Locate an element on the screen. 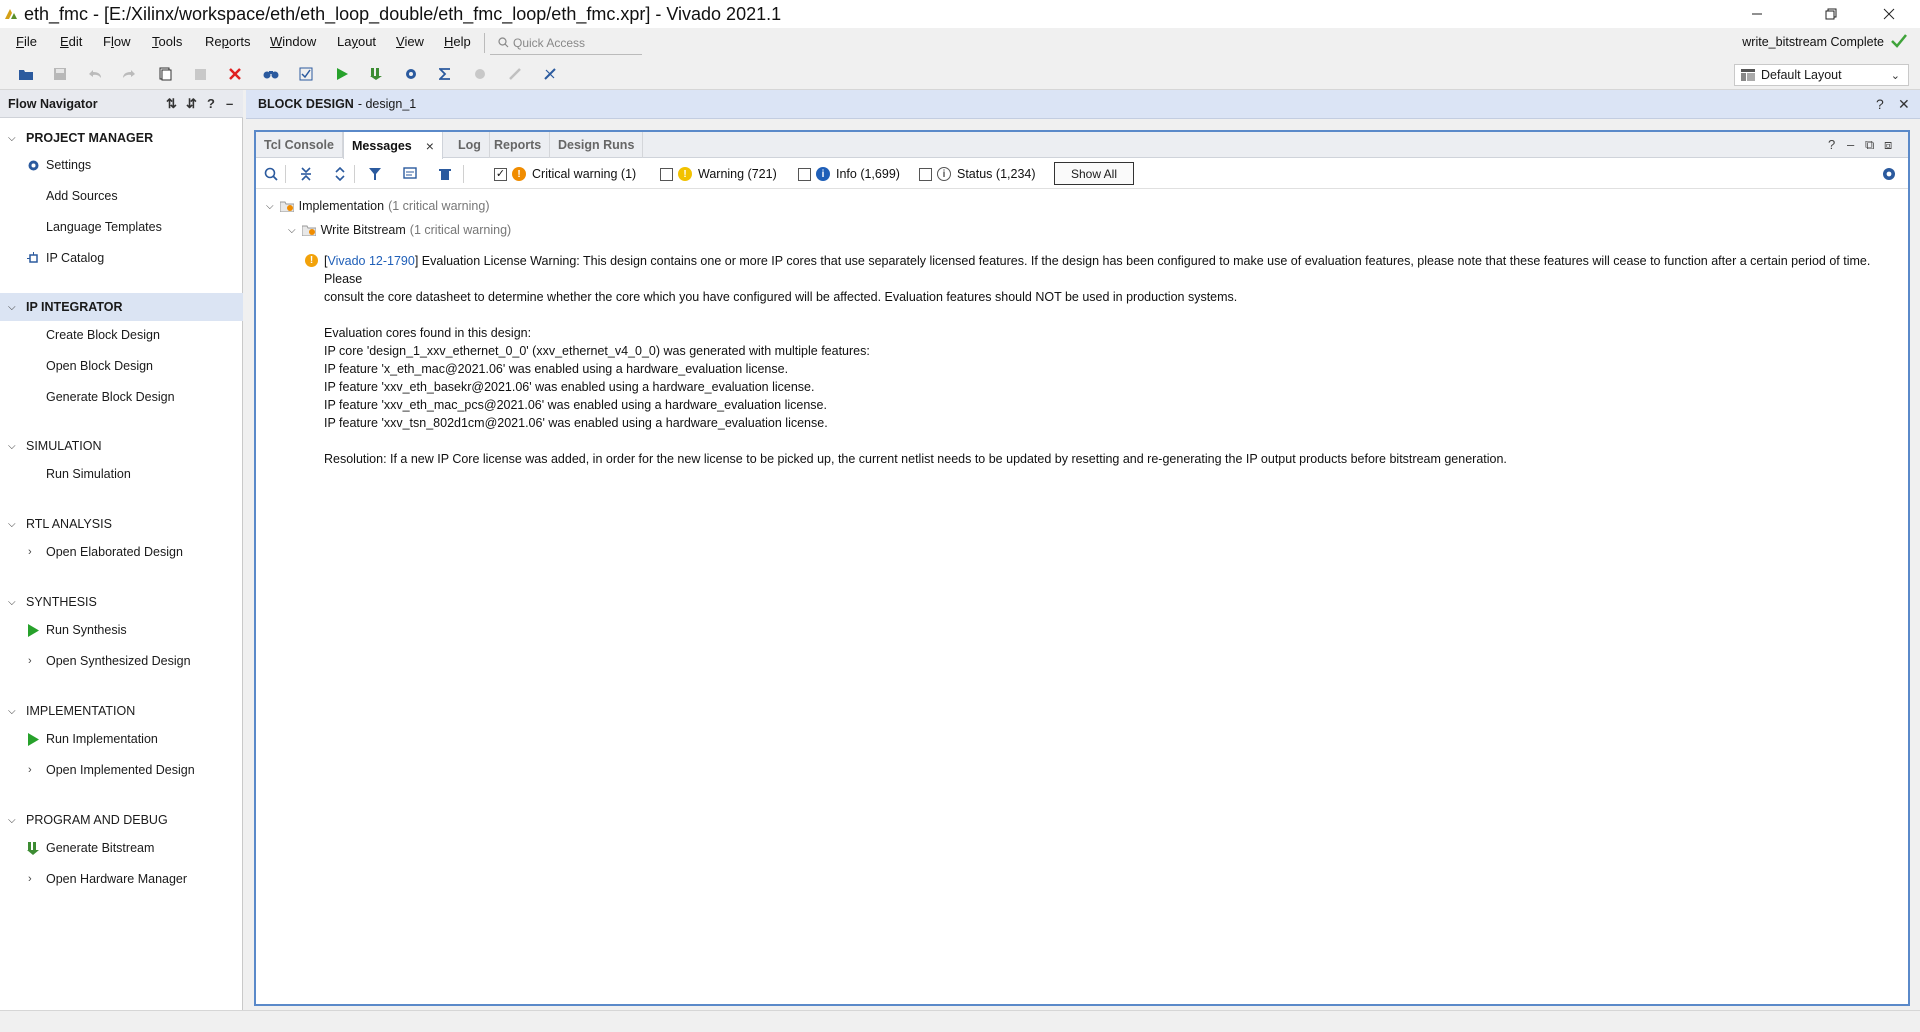 This screenshot has height=1032, width=1920. menu-window: Window is located at coordinates (293, 41).